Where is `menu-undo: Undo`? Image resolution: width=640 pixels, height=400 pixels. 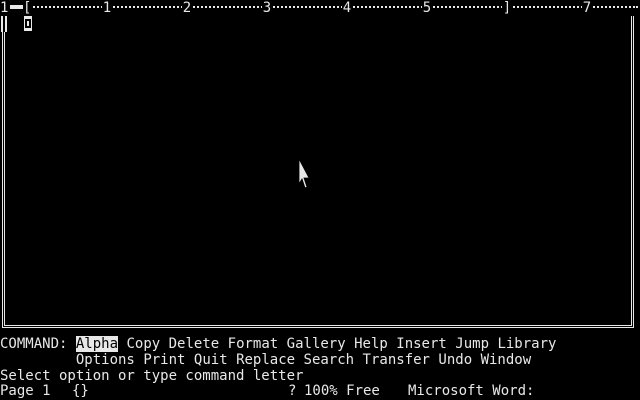
menu-undo: Undo is located at coordinates (455, 360).